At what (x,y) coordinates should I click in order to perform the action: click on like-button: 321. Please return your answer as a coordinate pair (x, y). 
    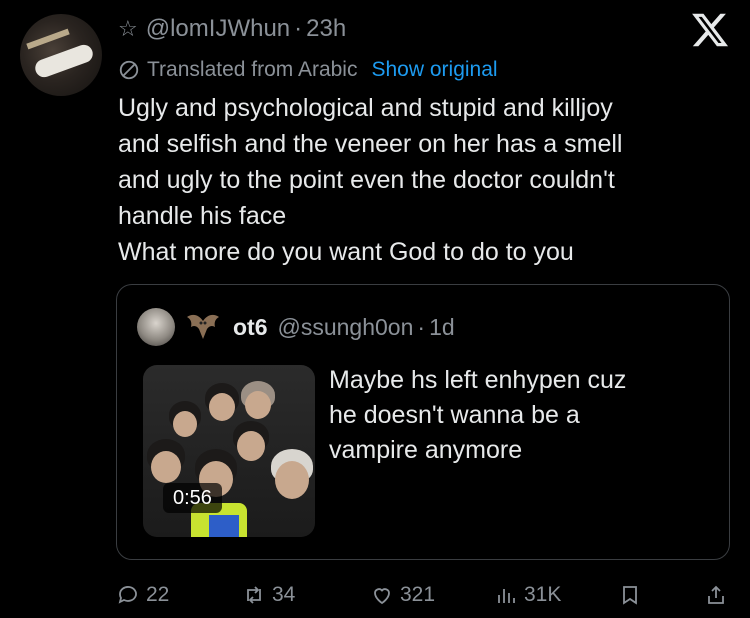
    Looking at the image, I should click on (402, 595).